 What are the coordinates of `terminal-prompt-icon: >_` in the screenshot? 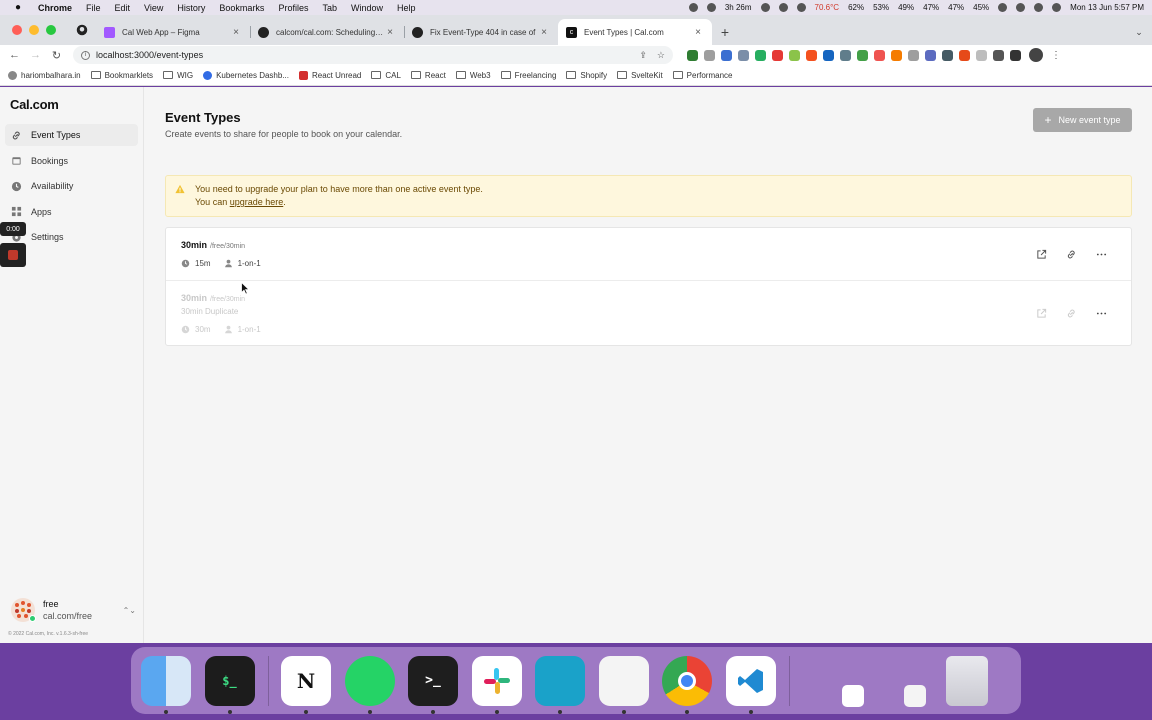 It's located at (433, 684).